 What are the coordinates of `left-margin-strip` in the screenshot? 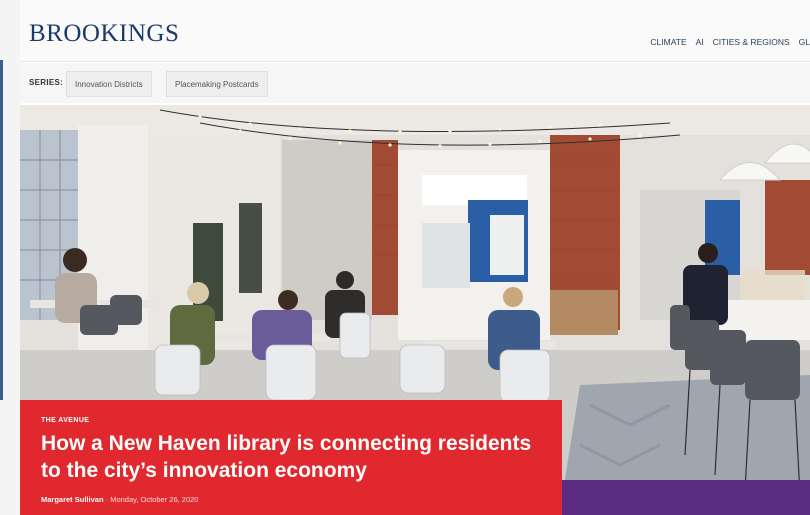 It's located at (10, 257).